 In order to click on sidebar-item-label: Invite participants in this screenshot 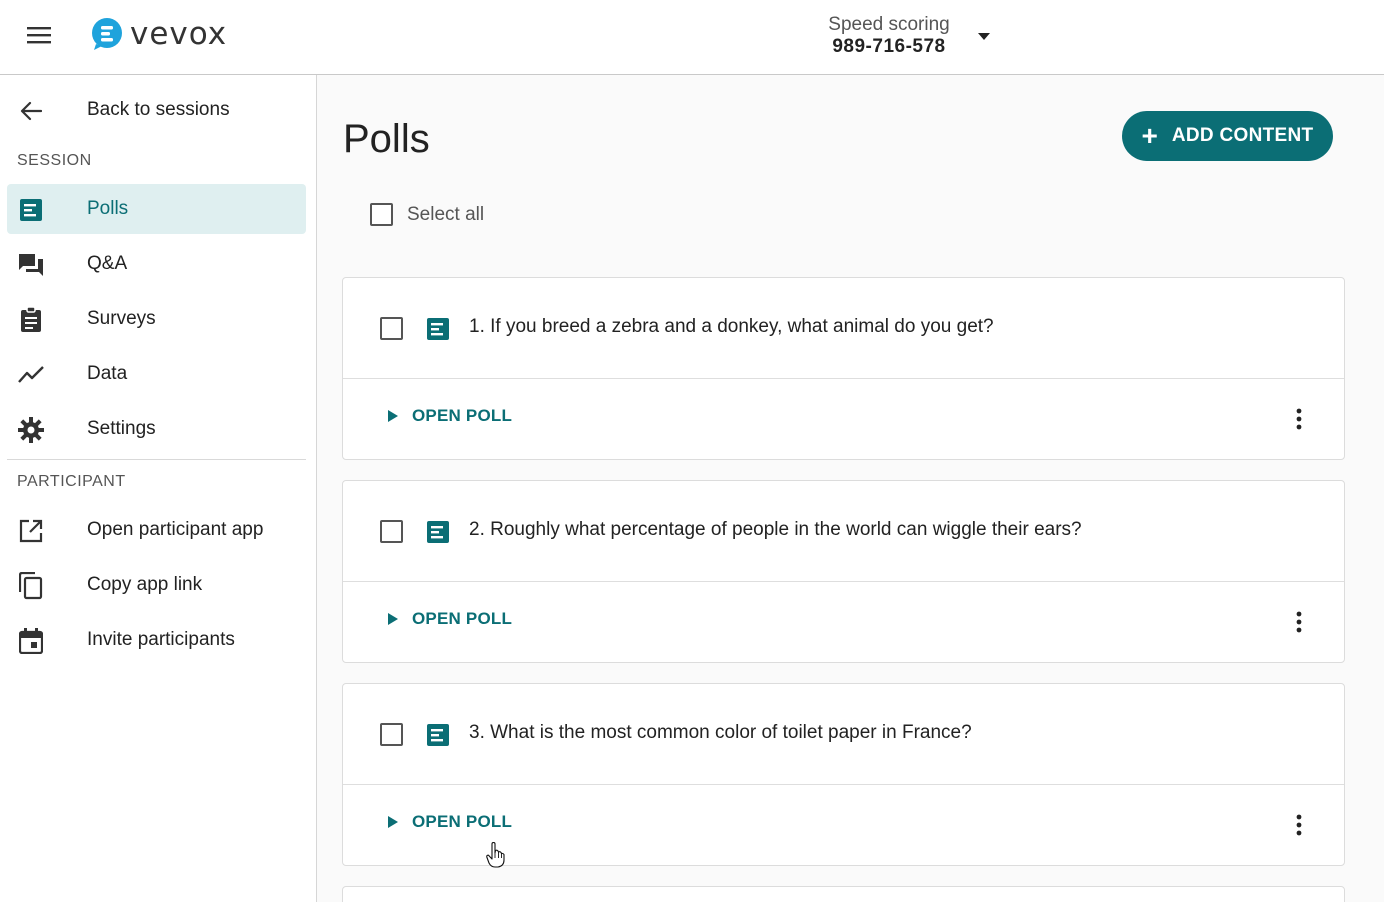, I will do `click(161, 639)`.